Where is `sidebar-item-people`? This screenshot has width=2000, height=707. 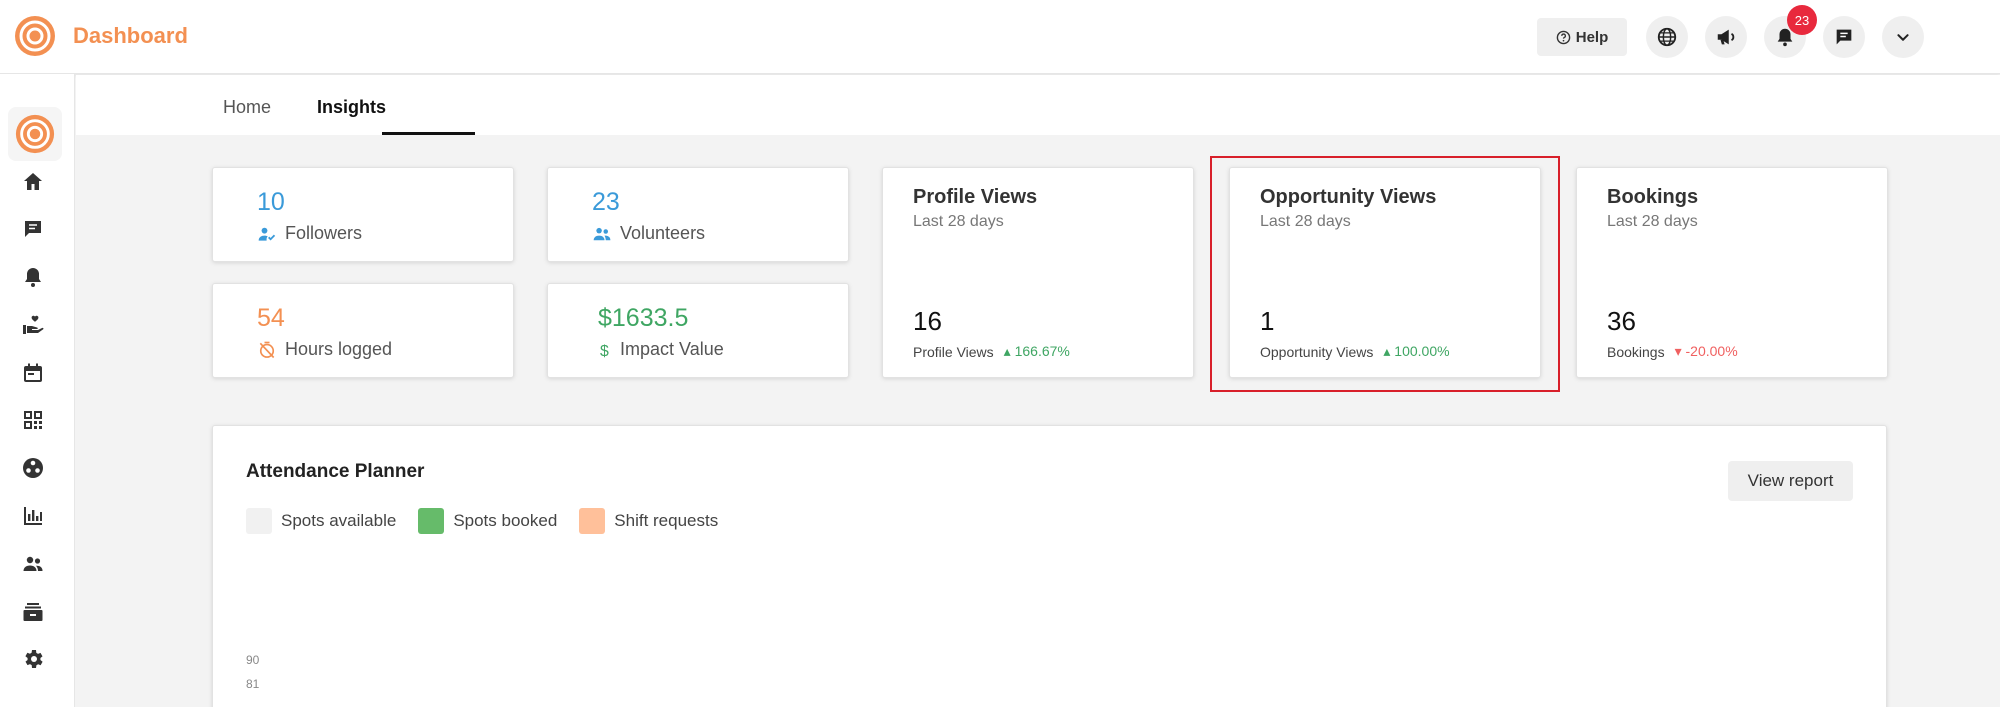
sidebar-item-people is located at coordinates (33, 564).